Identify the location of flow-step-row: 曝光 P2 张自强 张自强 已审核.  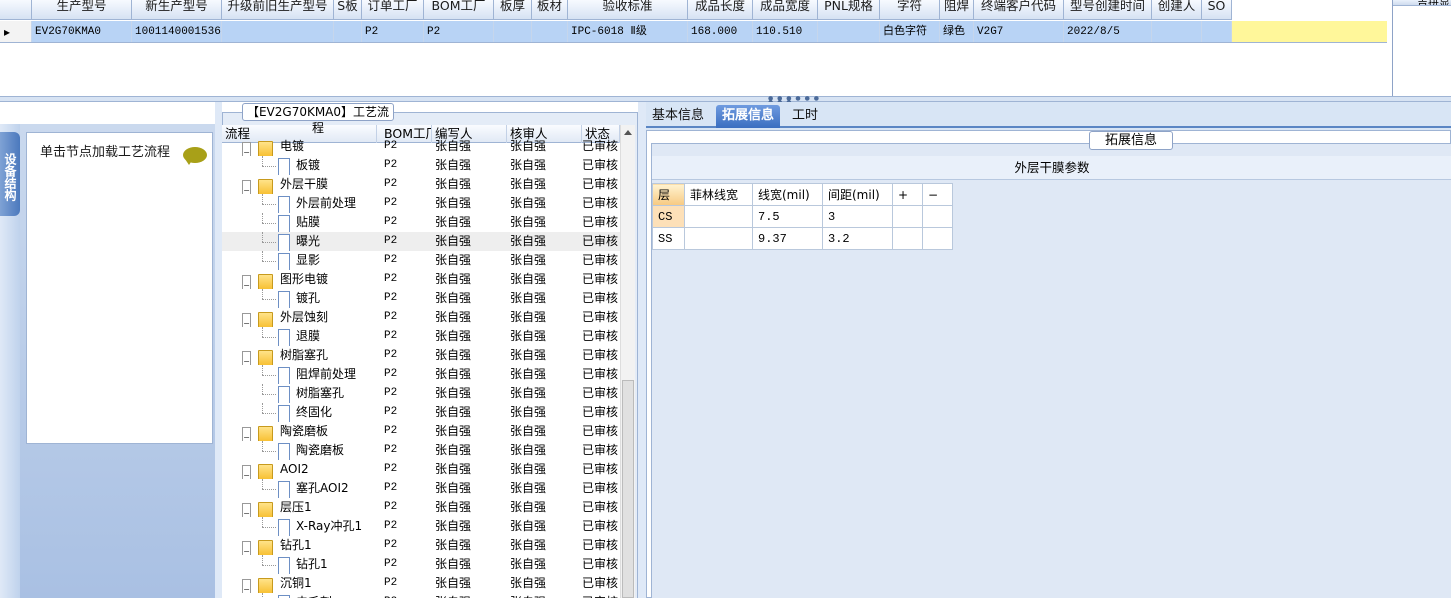
(421, 241).